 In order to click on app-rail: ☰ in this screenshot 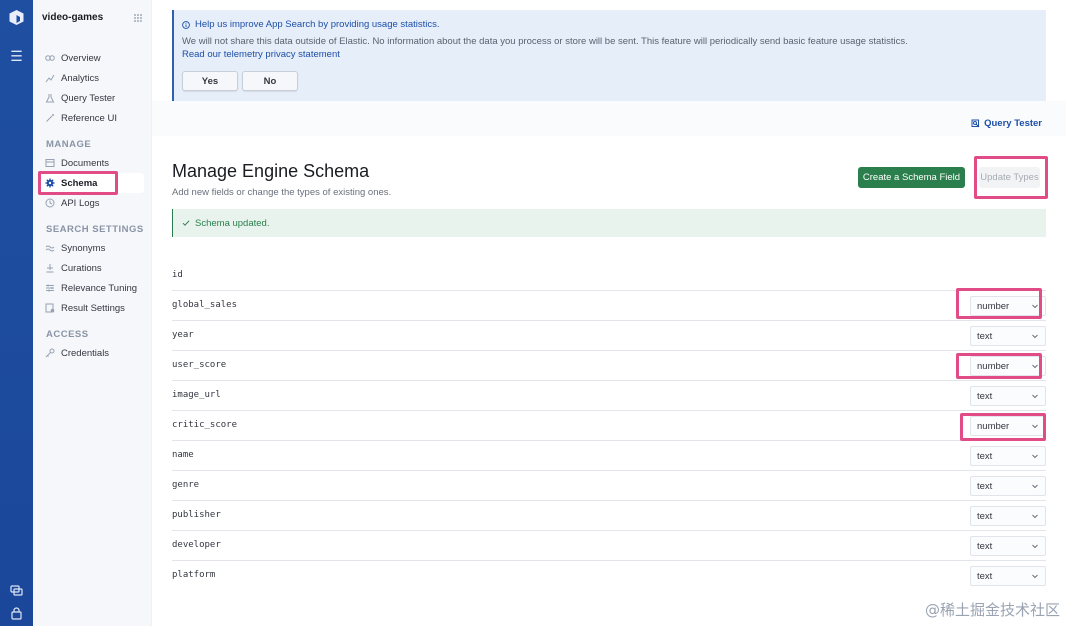, I will do `click(16, 313)`.